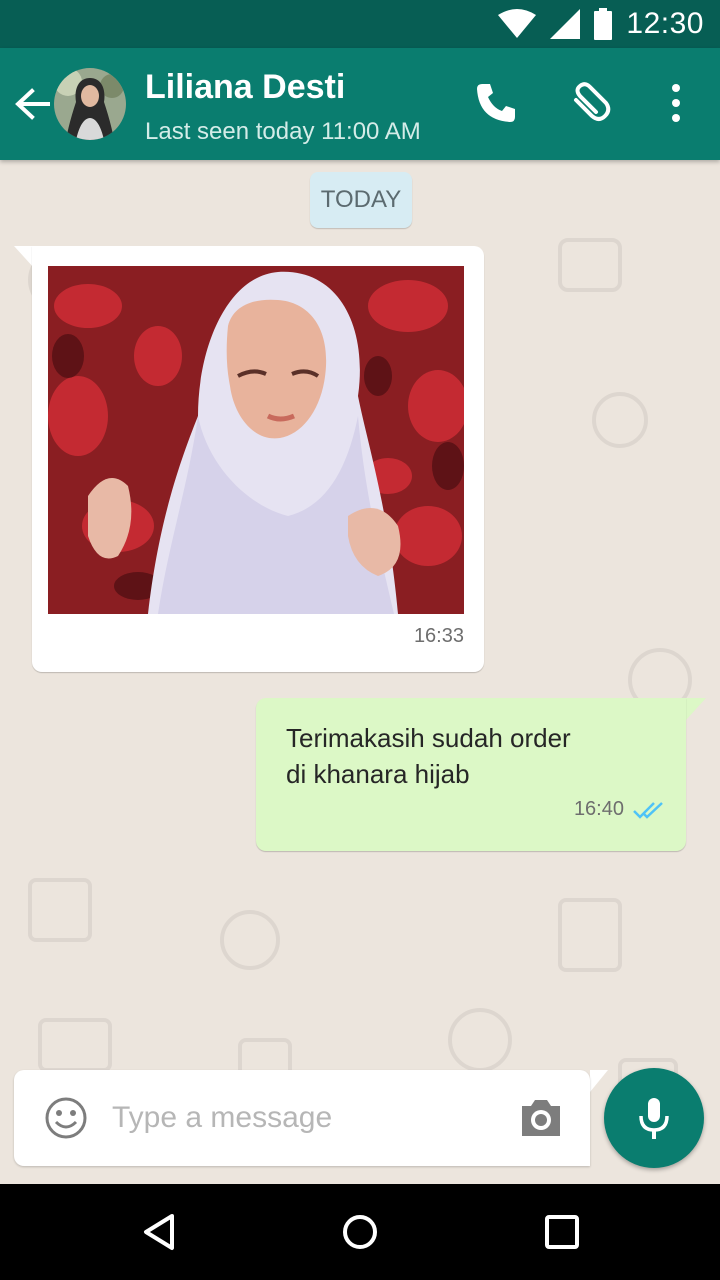 Image resolution: width=720 pixels, height=1280 pixels. Describe the element at coordinates (648, 810) in the screenshot. I see `double-check-read-icon` at that location.